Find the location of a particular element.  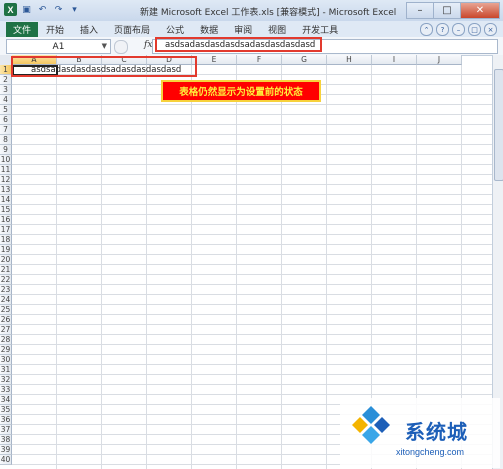

save-icon: ▣ is located at coordinates (26, 9).